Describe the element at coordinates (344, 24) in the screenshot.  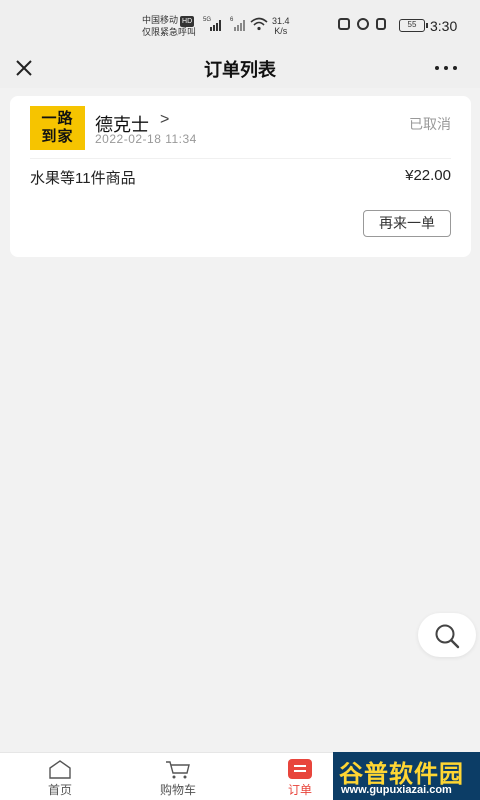
I see `nfc-icon` at that location.